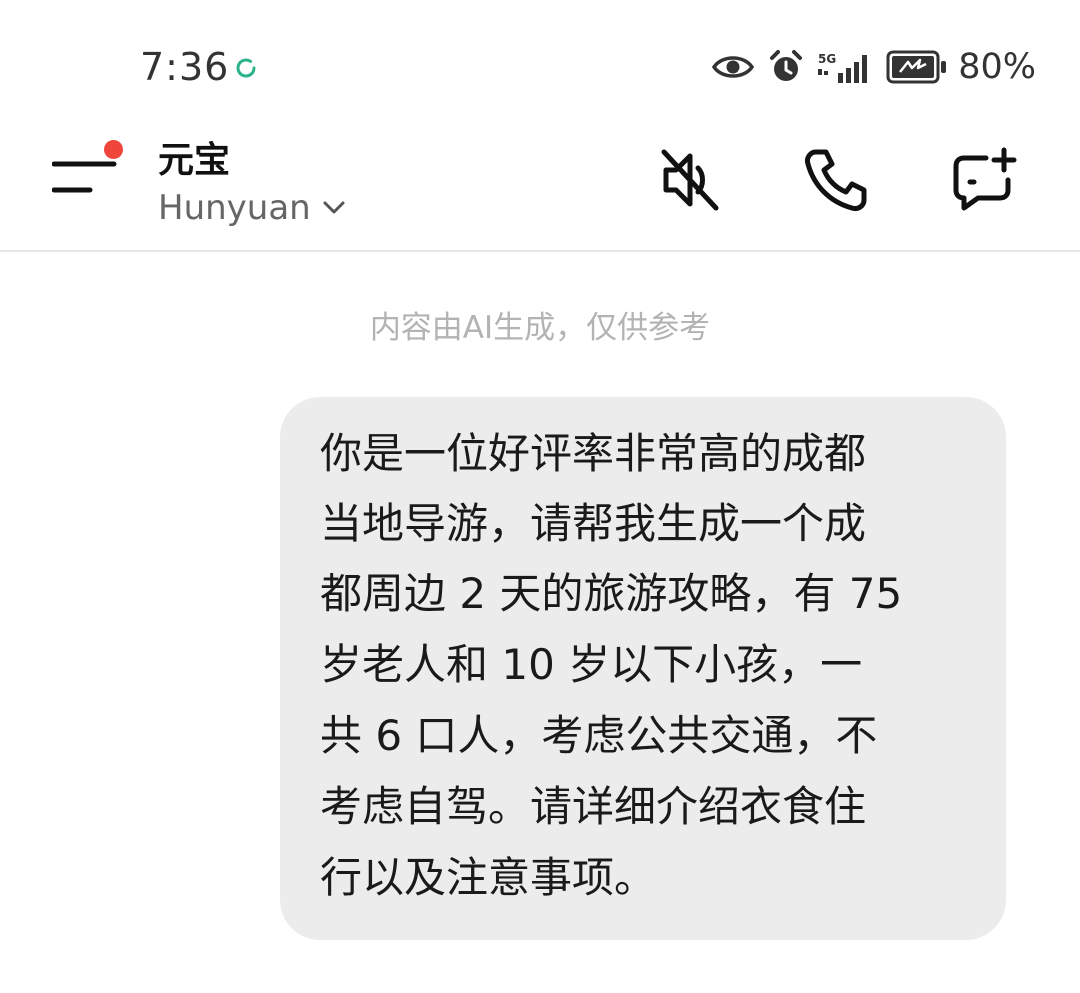 This screenshot has height=993, width=1080. I want to click on message-line: 你是一位好评率非常高的成都, so click(593, 453).